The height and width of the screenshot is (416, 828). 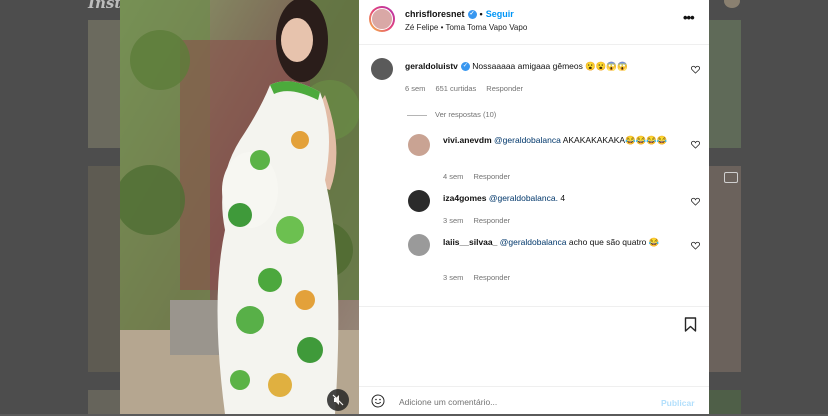 What do you see at coordinates (732, 4) in the screenshot?
I see `profile-avatar` at bounding box center [732, 4].